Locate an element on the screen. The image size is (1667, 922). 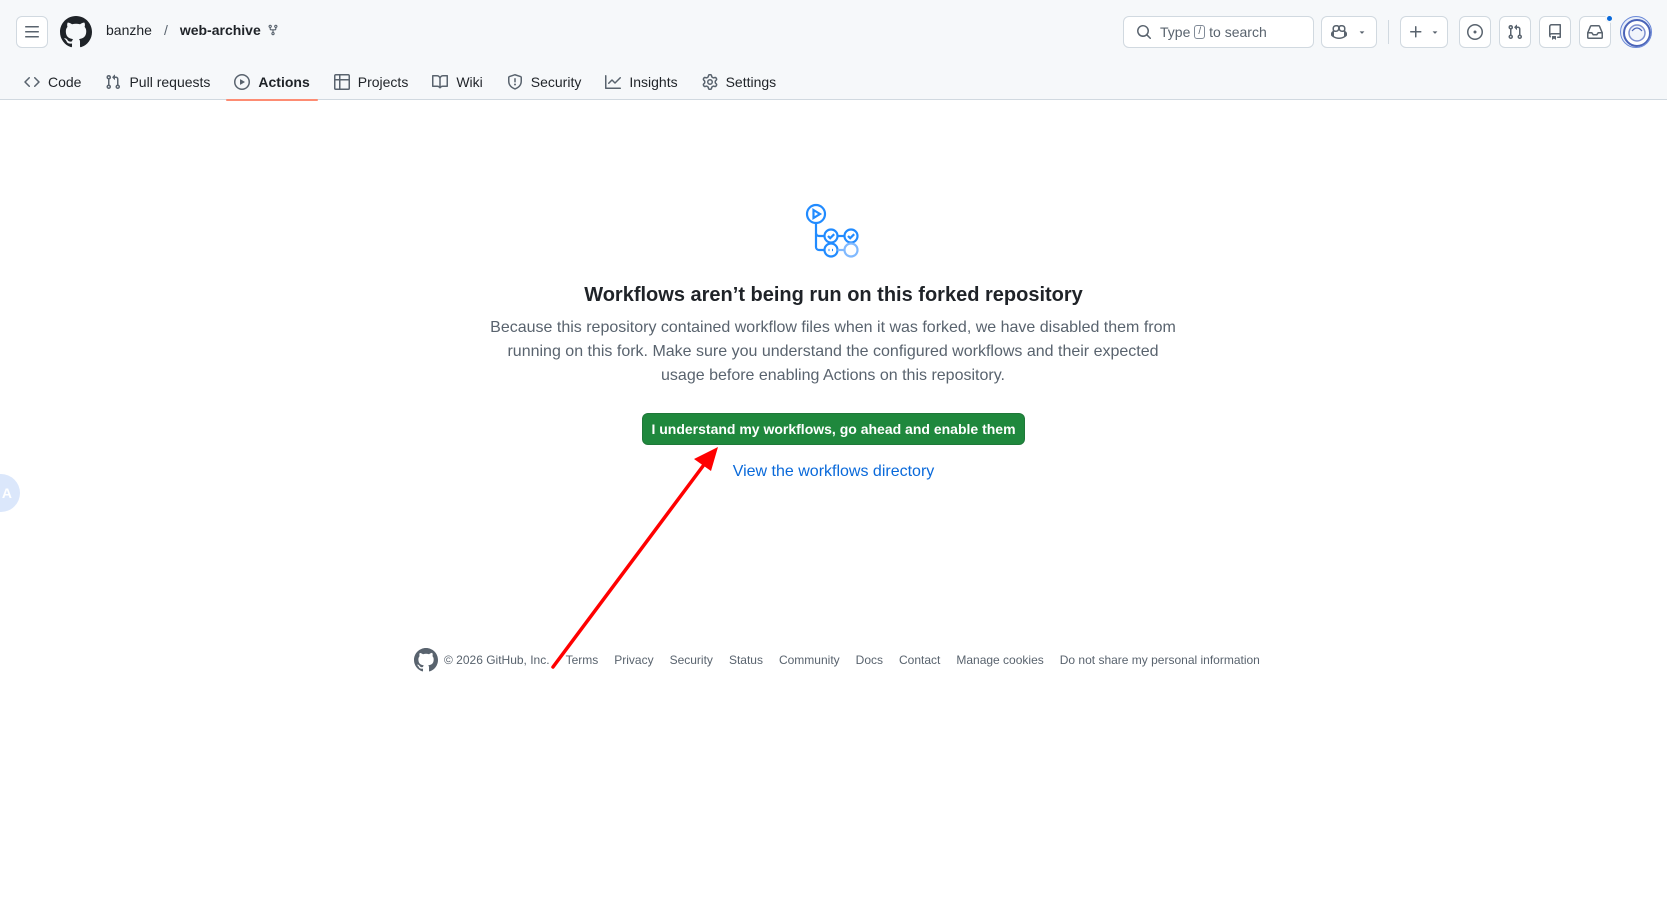
tab-pull-requests: Pull requests is located at coordinates (157, 82).